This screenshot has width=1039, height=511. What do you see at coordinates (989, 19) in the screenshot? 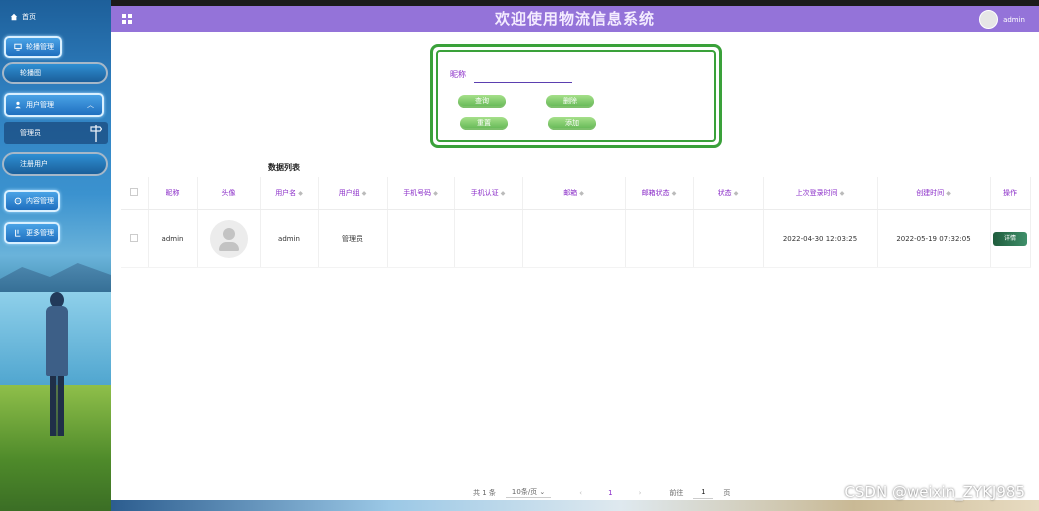
I see `user-avatar` at bounding box center [989, 19].